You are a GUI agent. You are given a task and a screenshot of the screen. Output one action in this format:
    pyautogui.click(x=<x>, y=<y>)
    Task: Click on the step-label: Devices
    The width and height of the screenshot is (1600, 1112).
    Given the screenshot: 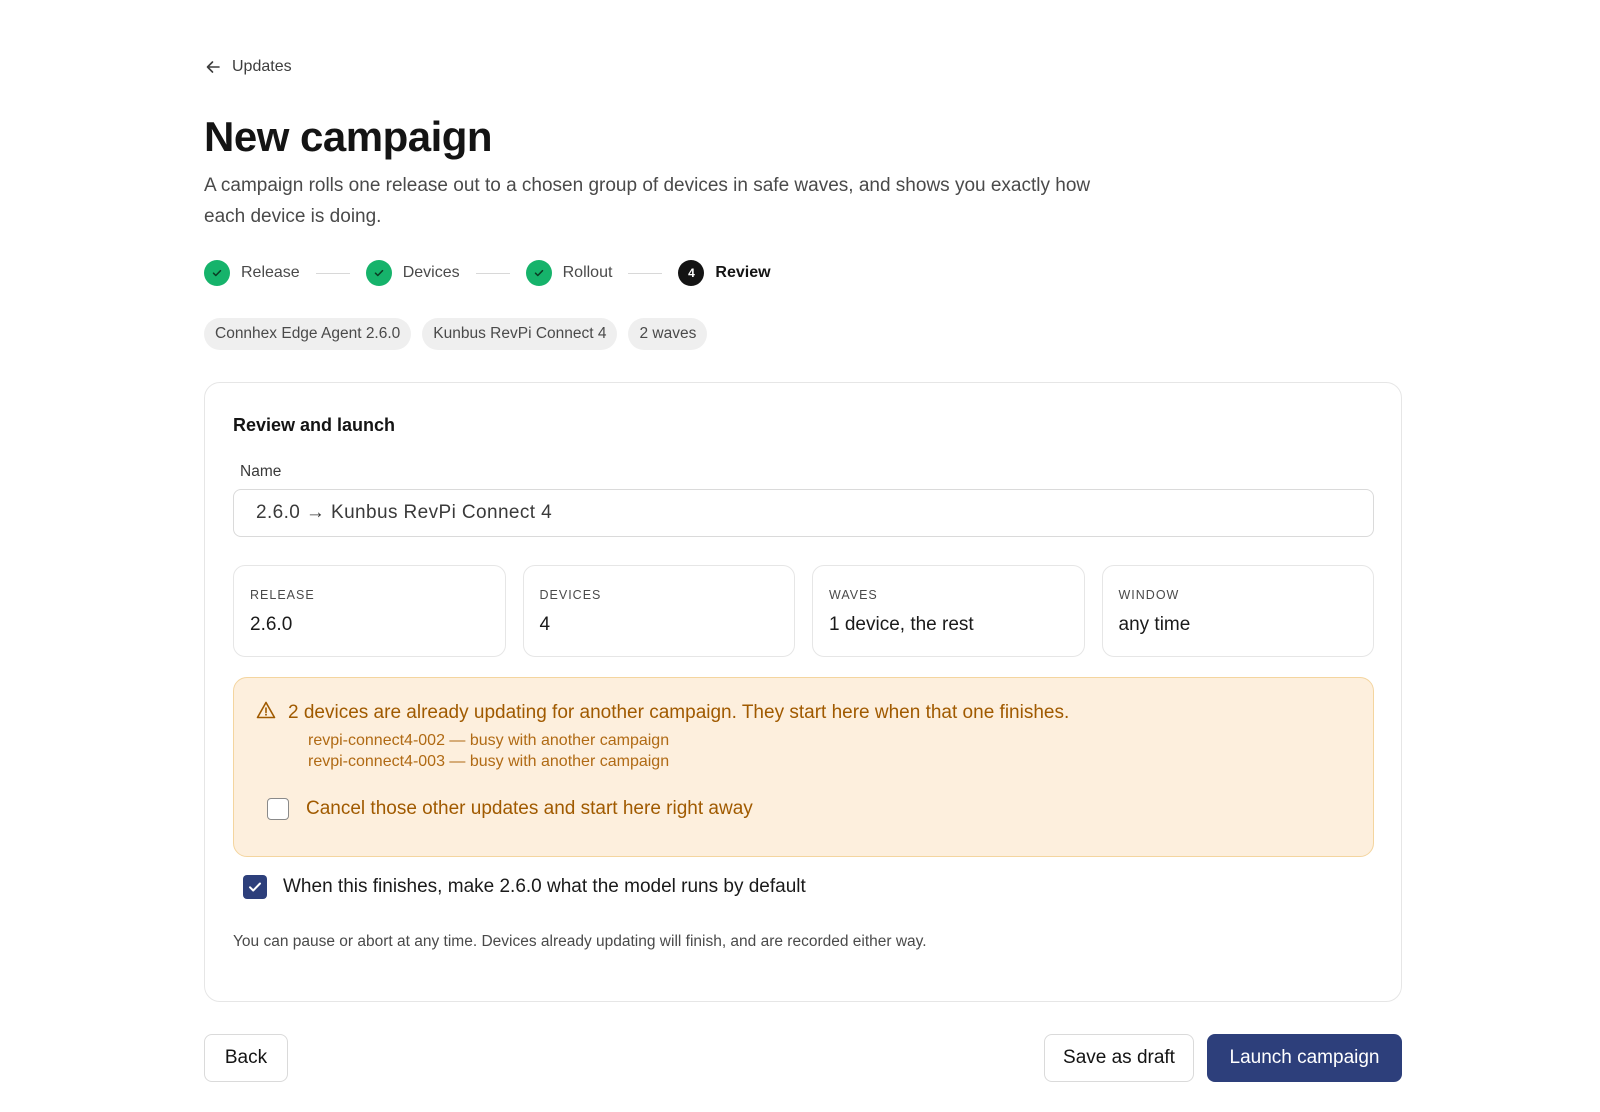 What is the action you would take?
    pyautogui.click(x=431, y=272)
    